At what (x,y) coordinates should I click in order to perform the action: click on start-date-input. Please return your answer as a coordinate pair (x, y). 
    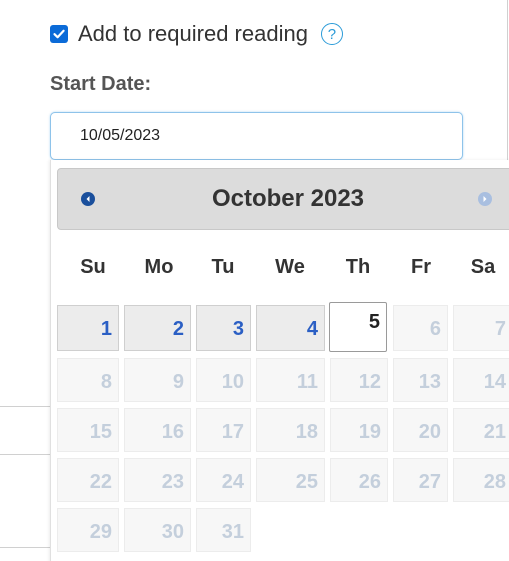
    Looking at the image, I should click on (256, 136).